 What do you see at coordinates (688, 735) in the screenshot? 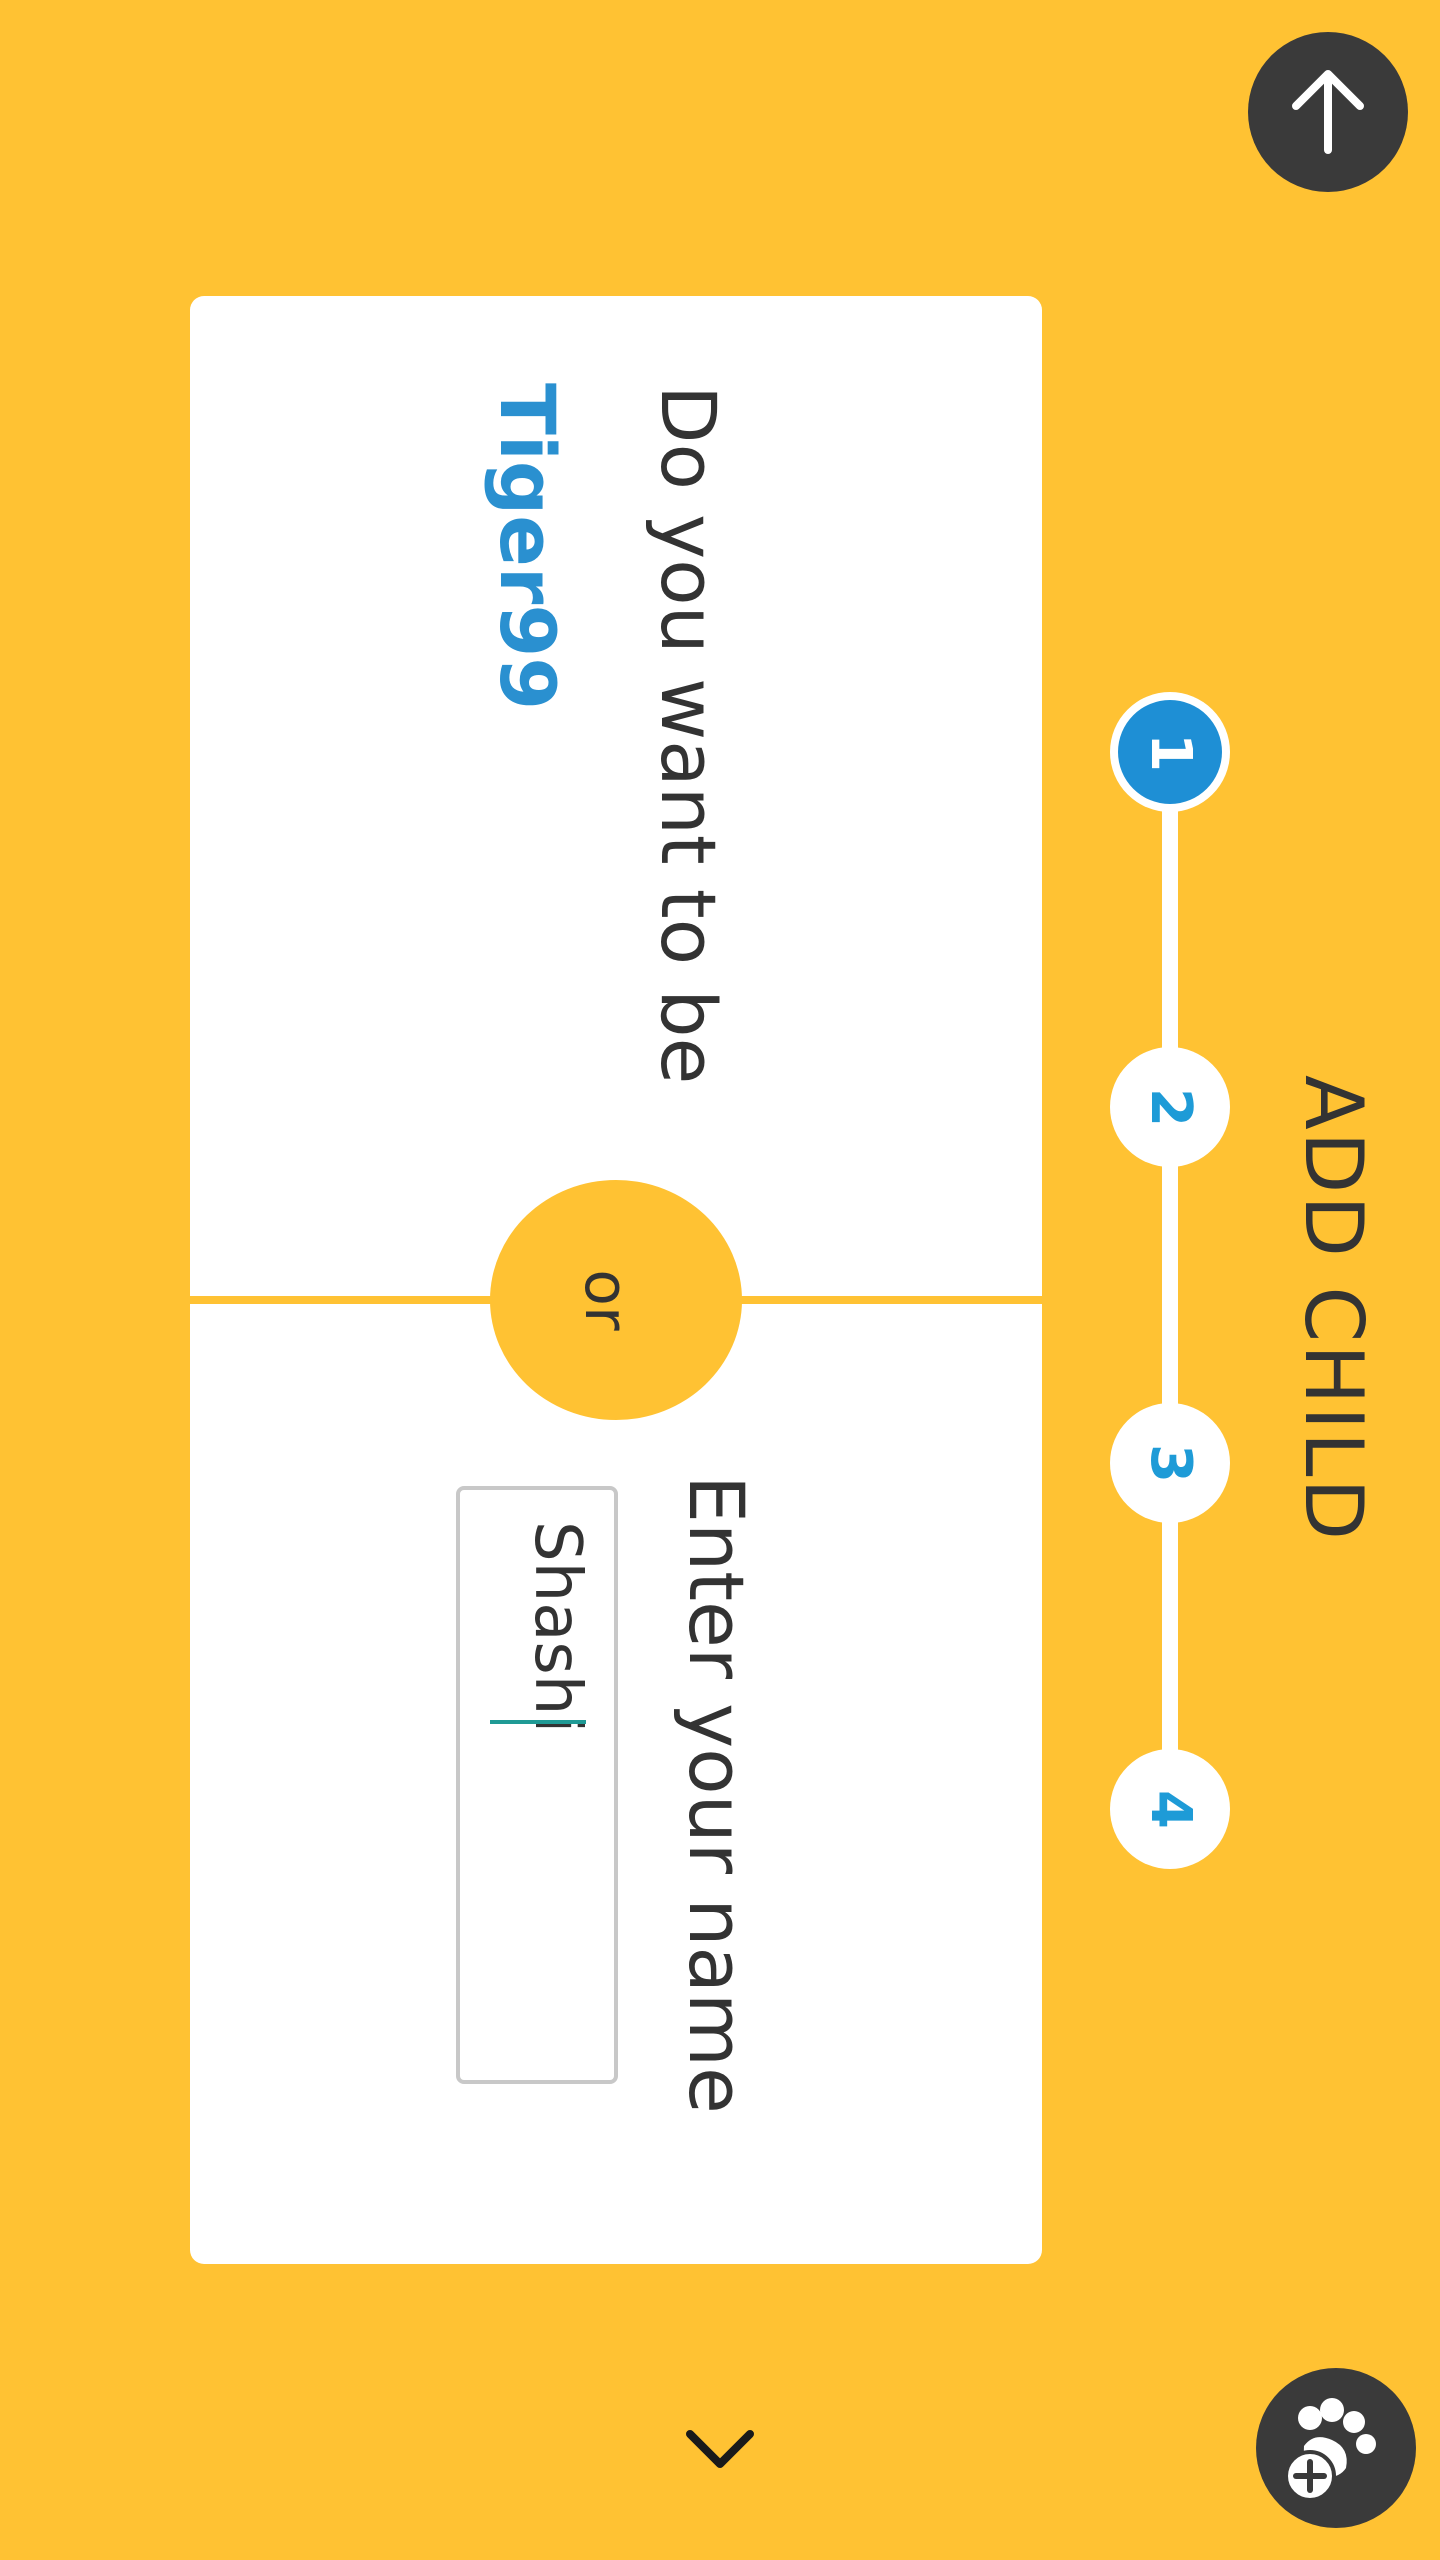
I see `suggest-name-question: Do you want to be` at bounding box center [688, 735].